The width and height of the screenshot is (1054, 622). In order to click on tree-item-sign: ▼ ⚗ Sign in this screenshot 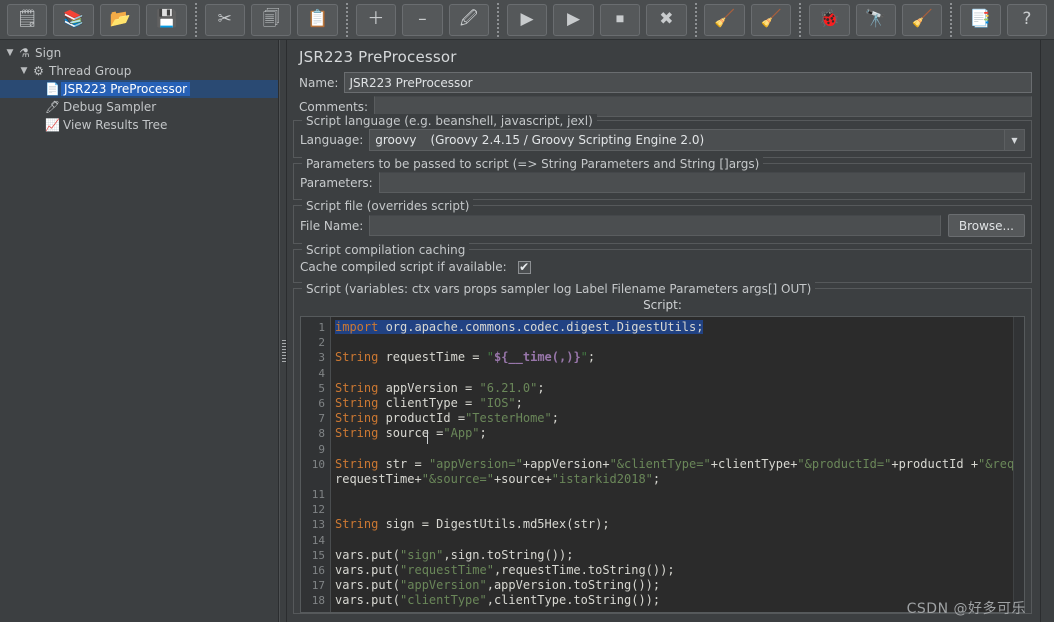, I will do `click(139, 53)`.